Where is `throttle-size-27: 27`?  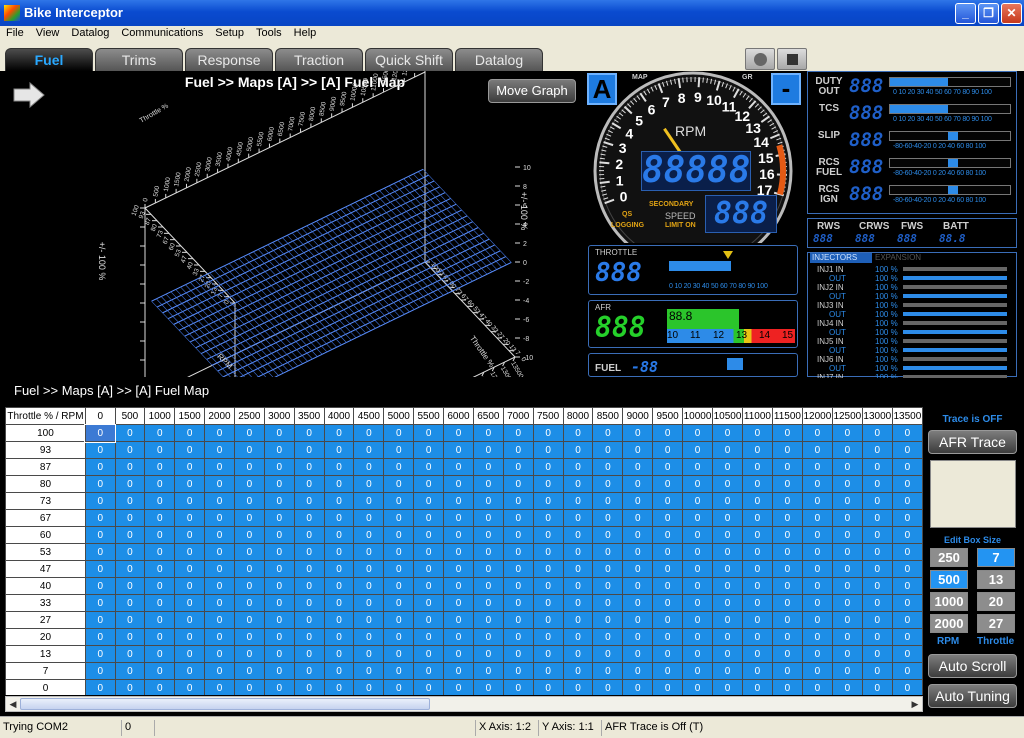 throttle-size-27: 27 is located at coordinates (996, 623).